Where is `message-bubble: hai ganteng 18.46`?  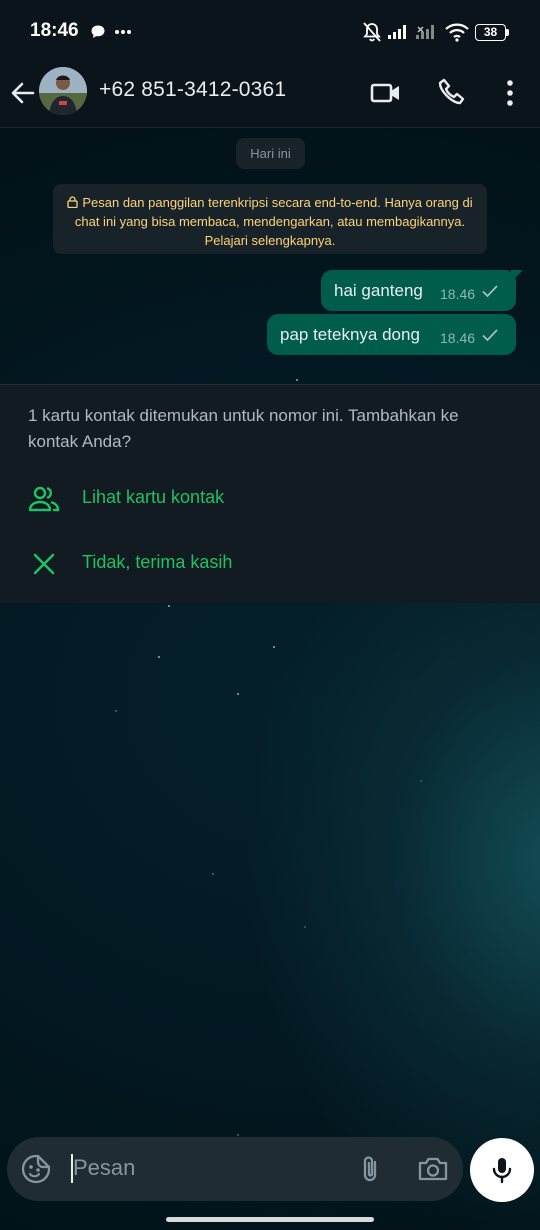 message-bubble: hai ganteng 18.46 is located at coordinates (422, 290).